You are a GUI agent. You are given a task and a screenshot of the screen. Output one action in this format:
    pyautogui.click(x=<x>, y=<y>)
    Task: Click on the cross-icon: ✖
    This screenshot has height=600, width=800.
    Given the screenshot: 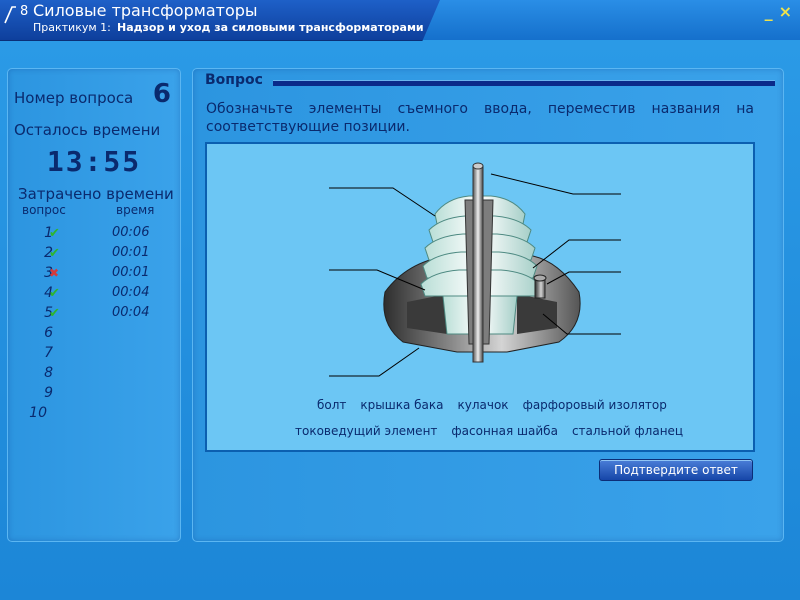 What is the action you would take?
    pyautogui.click(x=54, y=273)
    